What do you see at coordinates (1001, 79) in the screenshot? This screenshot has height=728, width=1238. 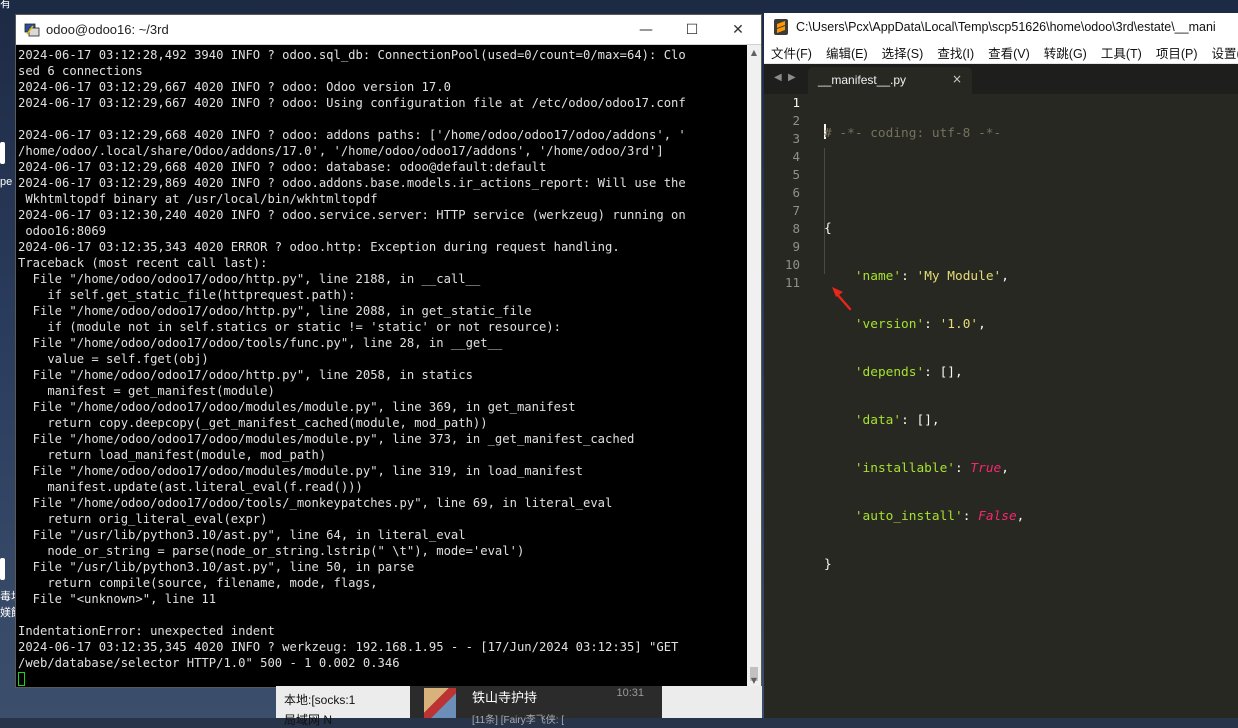 I see `editor-tabbar: ◀ ▶ __manifest__.py ×` at bounding box center [1001, 79].